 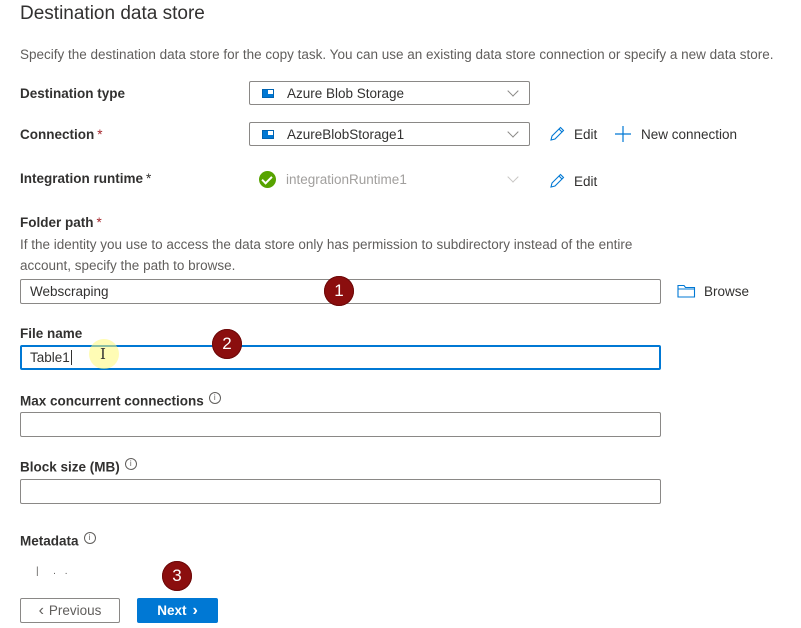 I want to click on file-name-label: File name, so click(x=51, y=333).